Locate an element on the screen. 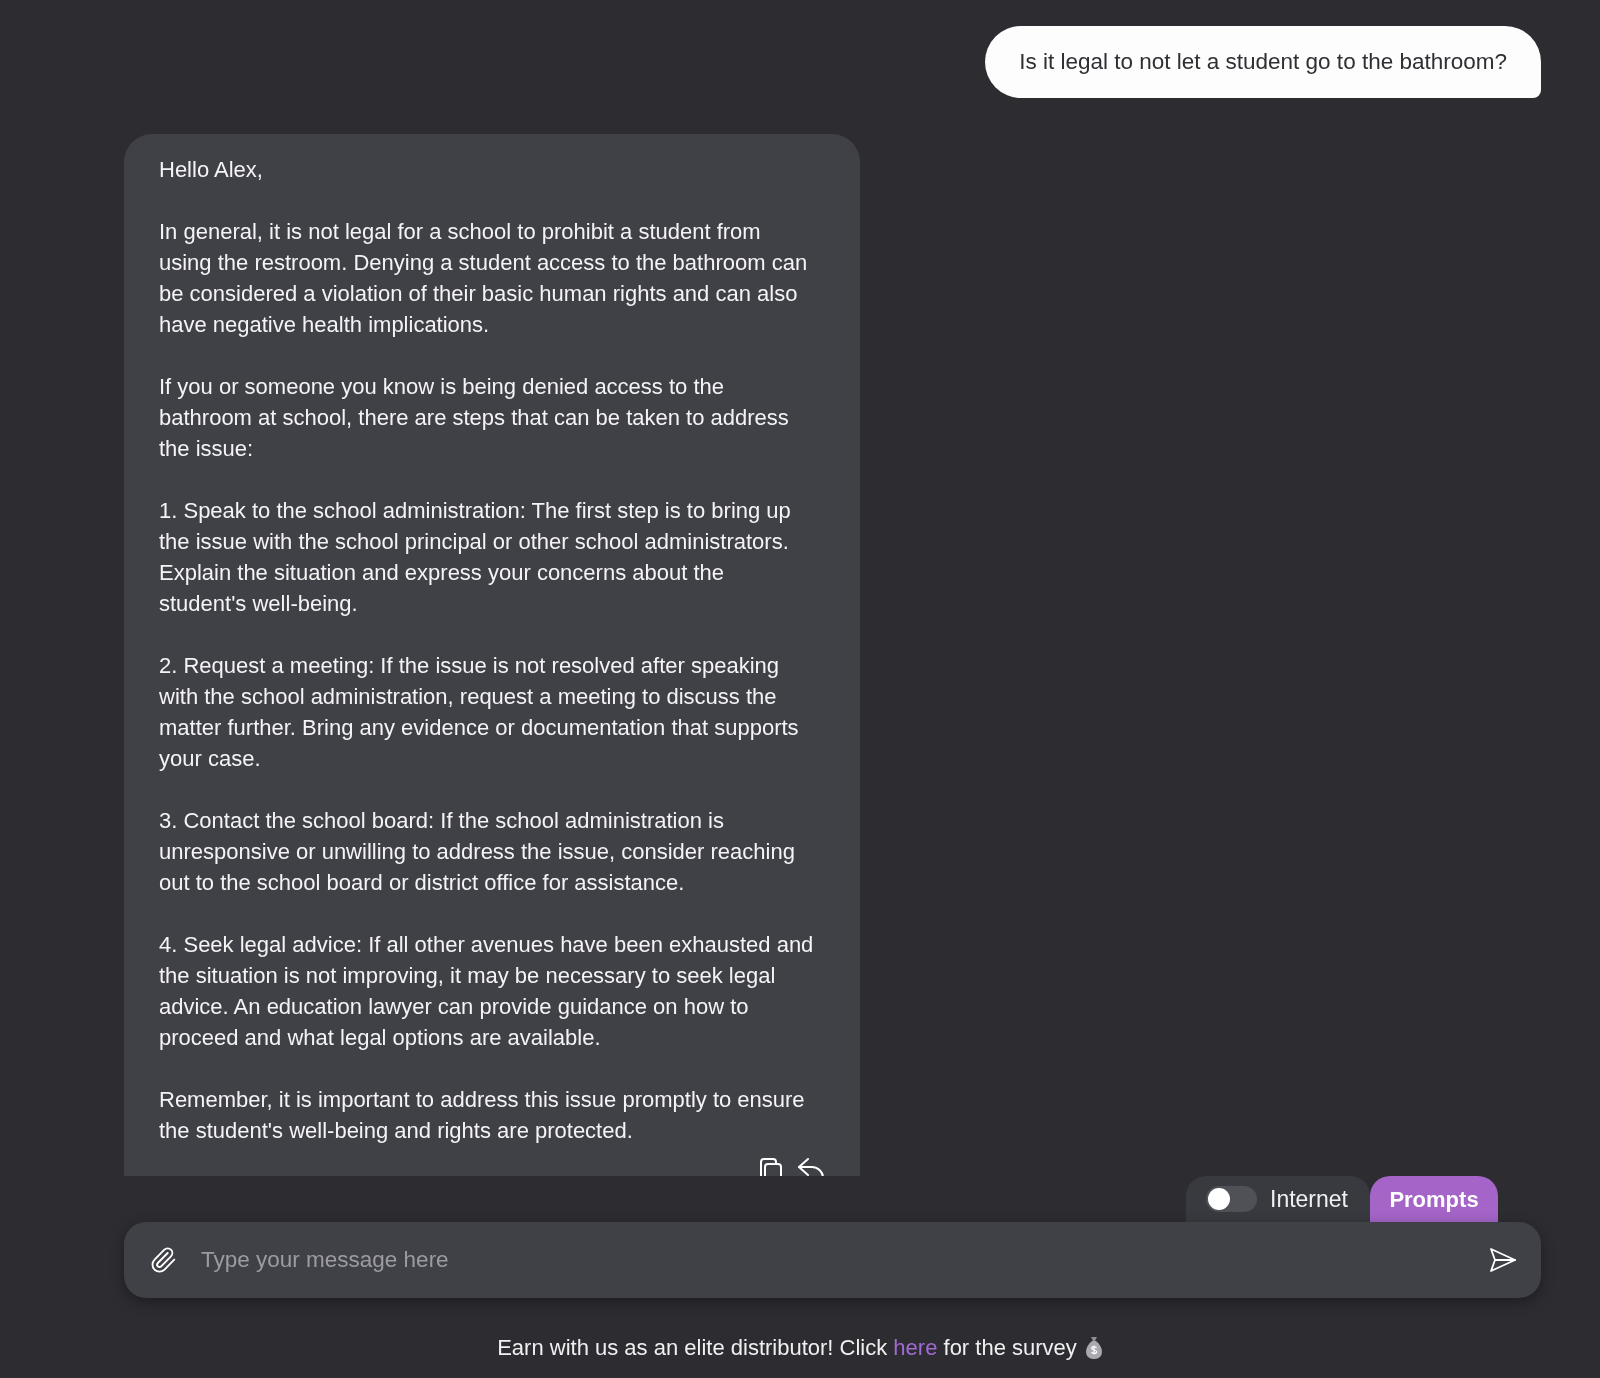  reply-icon is located at coordinates (811, 1166).